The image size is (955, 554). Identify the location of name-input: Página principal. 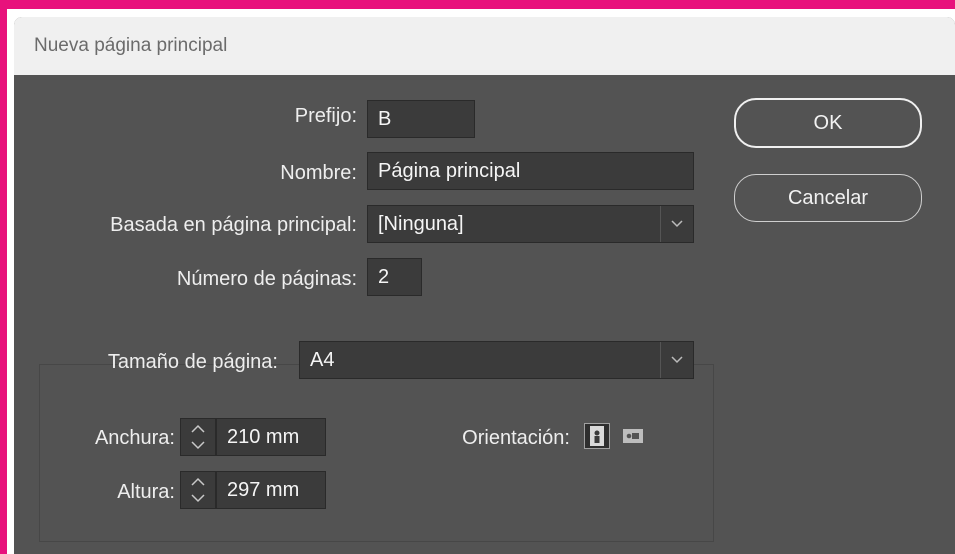
(530, 171).